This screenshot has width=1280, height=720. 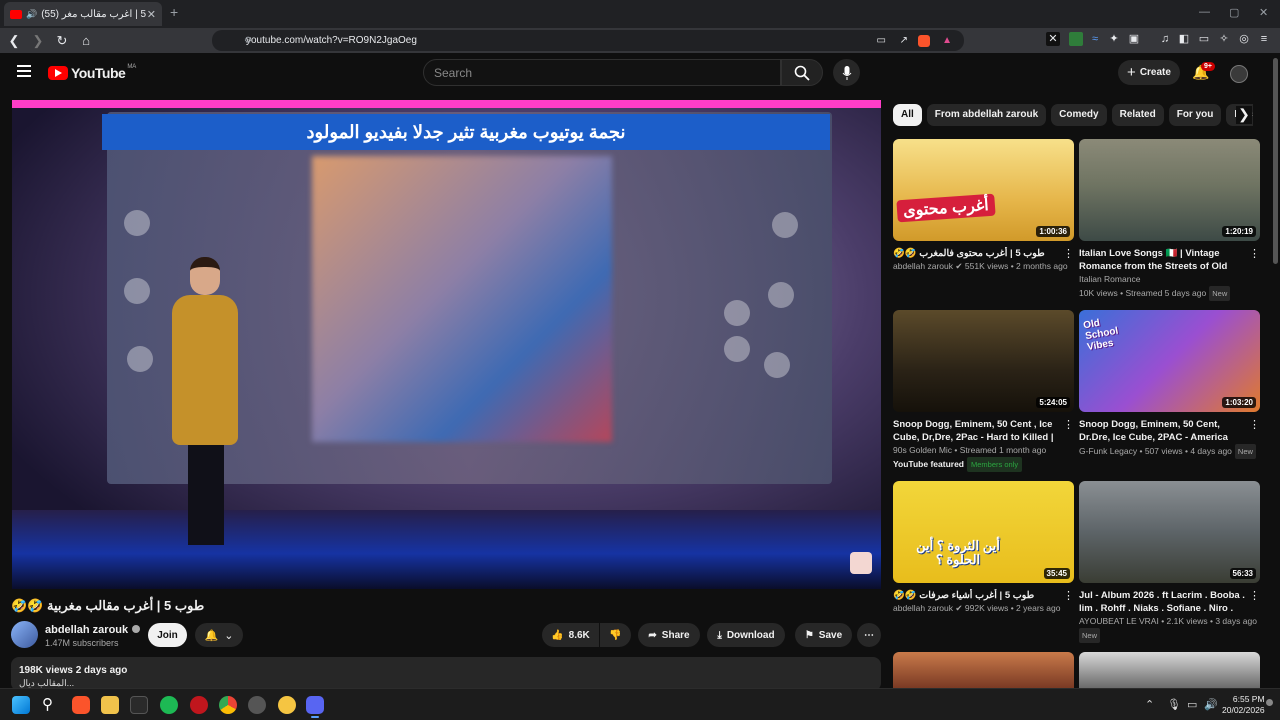 What do you see at coordinates (219, 635) in the screenshot?
I see `subscription-bell-button: 🔔 ⌄` at bounding box center [219, 635].